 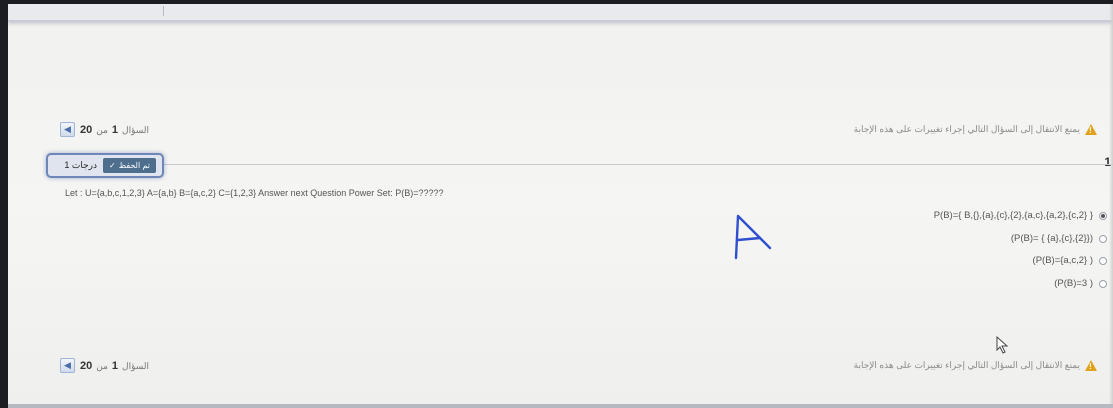 I want to click on screen-bottom-edge, so click(x=560, y=406).